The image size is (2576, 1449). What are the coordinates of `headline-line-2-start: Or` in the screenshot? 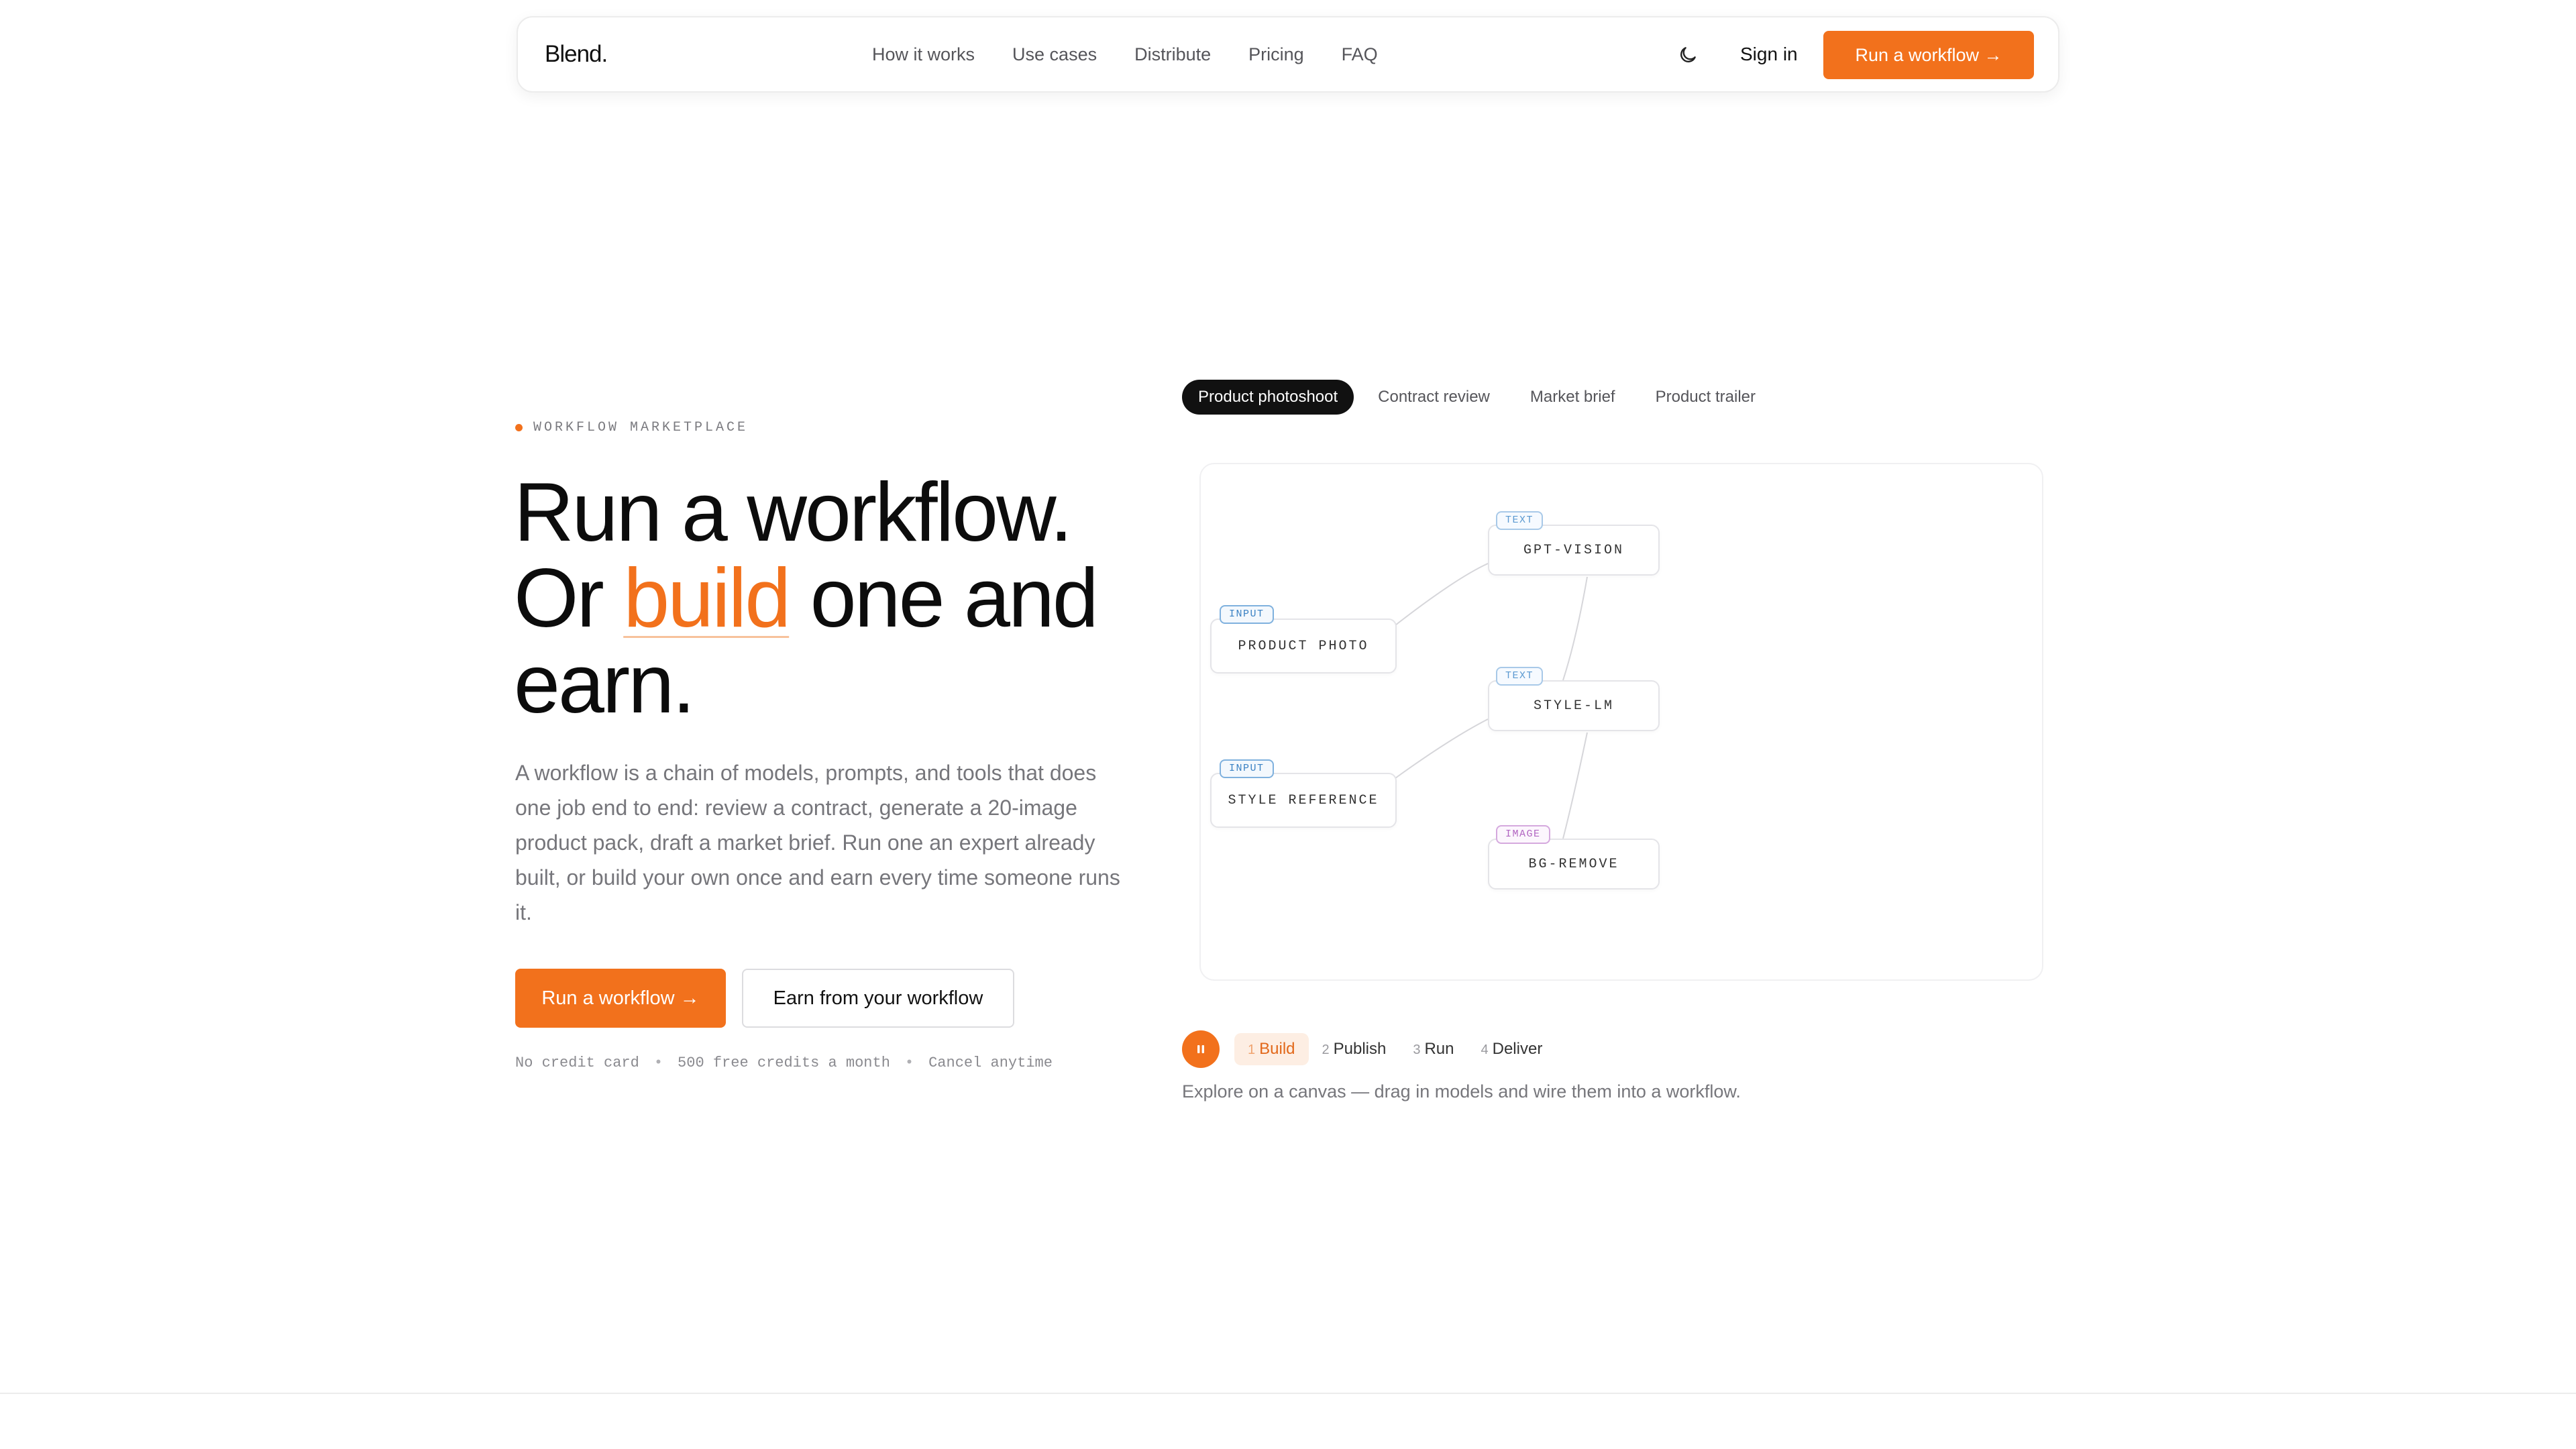 It's located at (569, 598).